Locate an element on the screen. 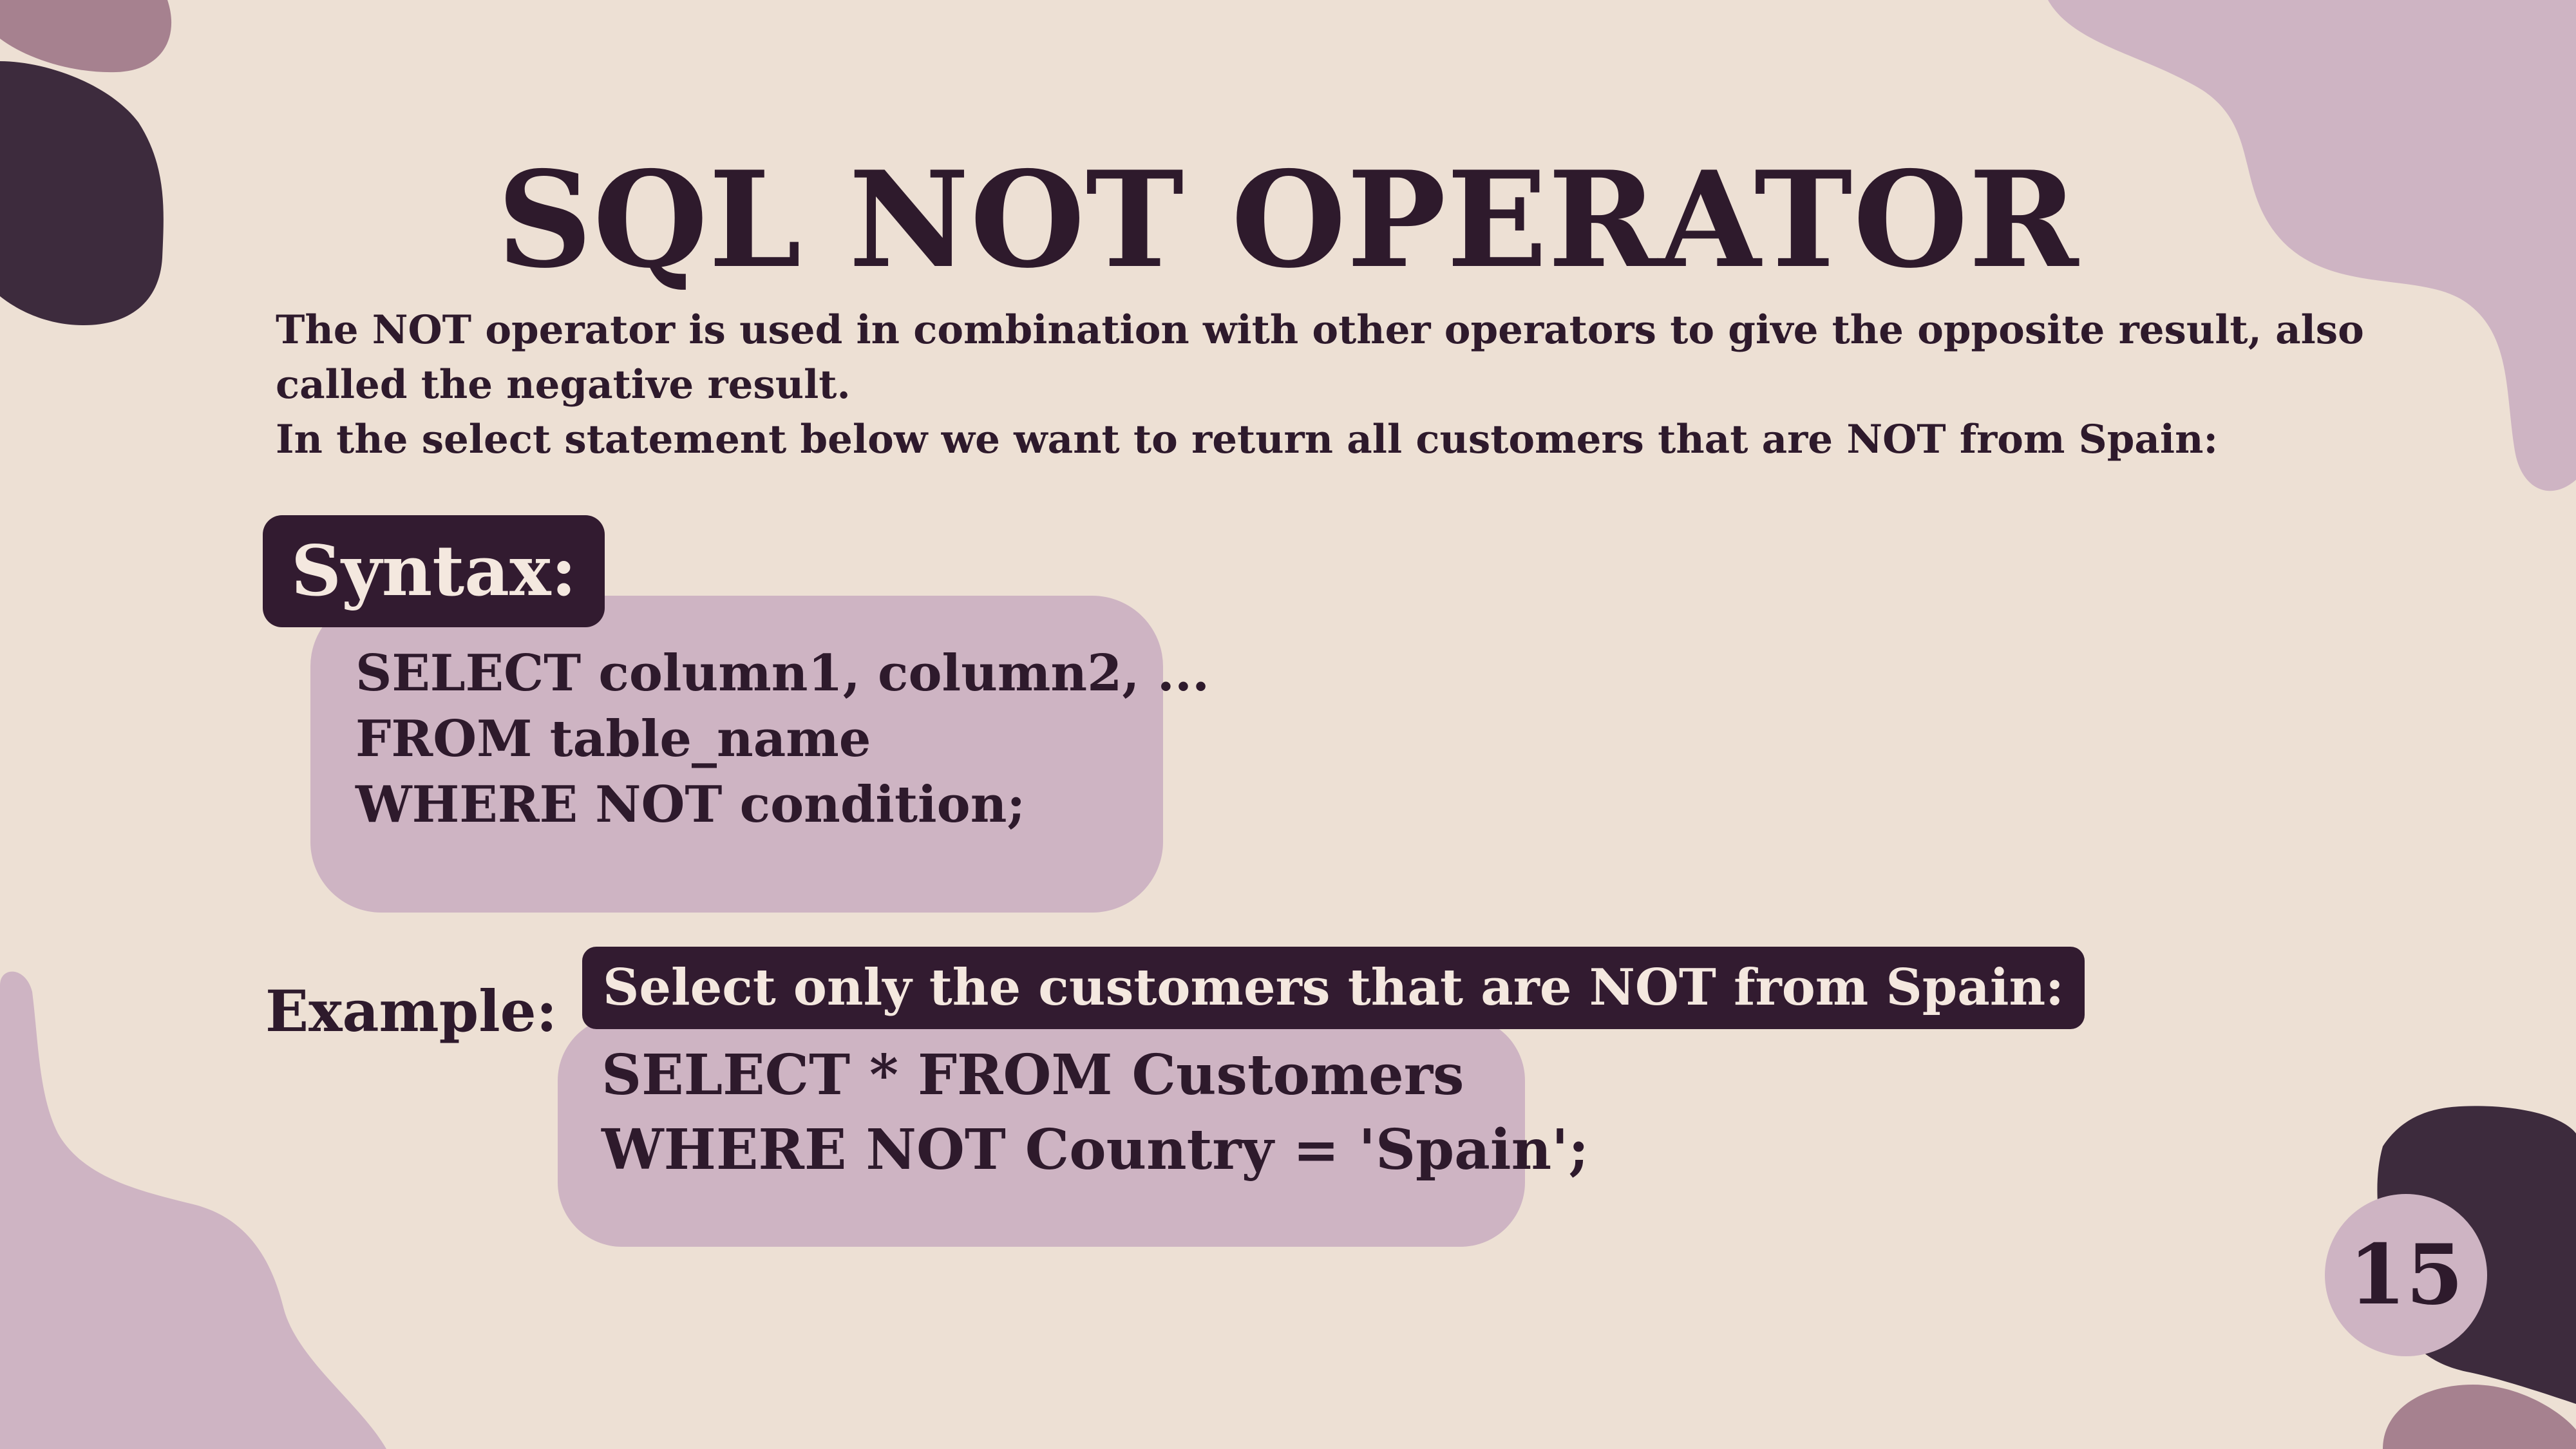 The width and height of the screenshot is (2576, 1449). code-line: WHERE NOT condition; is located at coordinates (690, 805).